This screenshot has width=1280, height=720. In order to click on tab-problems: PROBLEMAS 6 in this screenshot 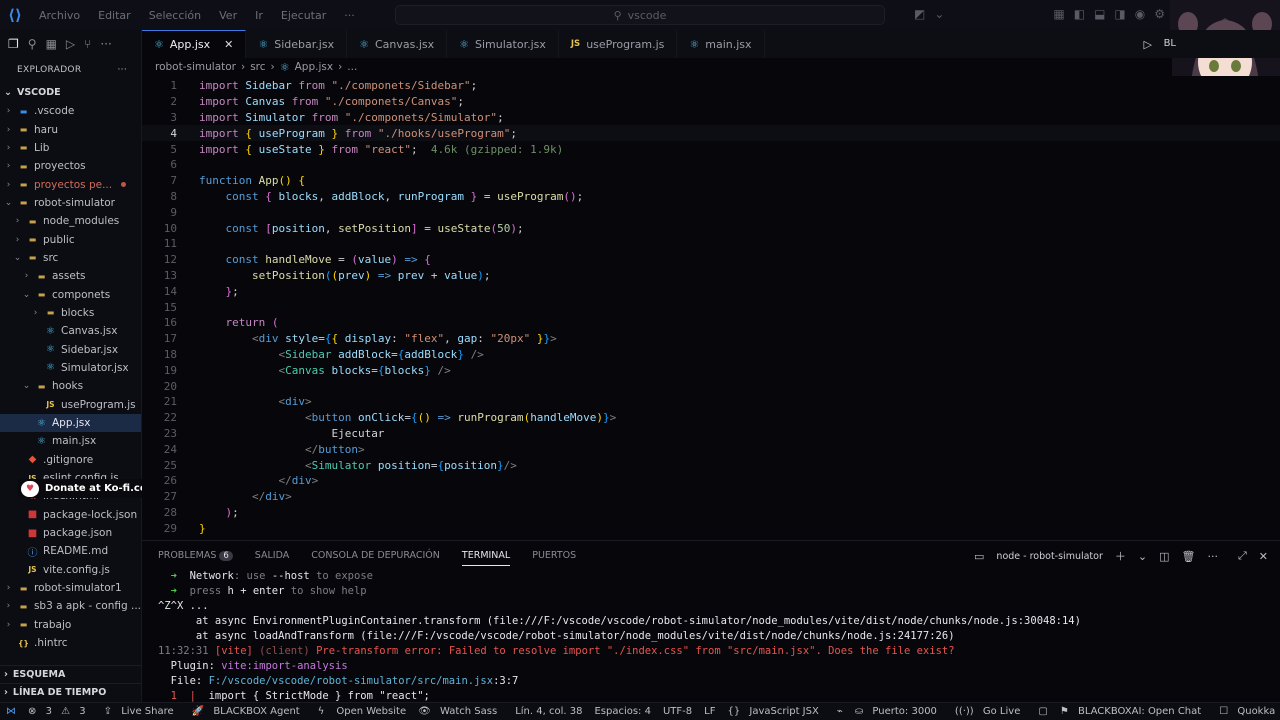, I will do `click(195, 555)`.